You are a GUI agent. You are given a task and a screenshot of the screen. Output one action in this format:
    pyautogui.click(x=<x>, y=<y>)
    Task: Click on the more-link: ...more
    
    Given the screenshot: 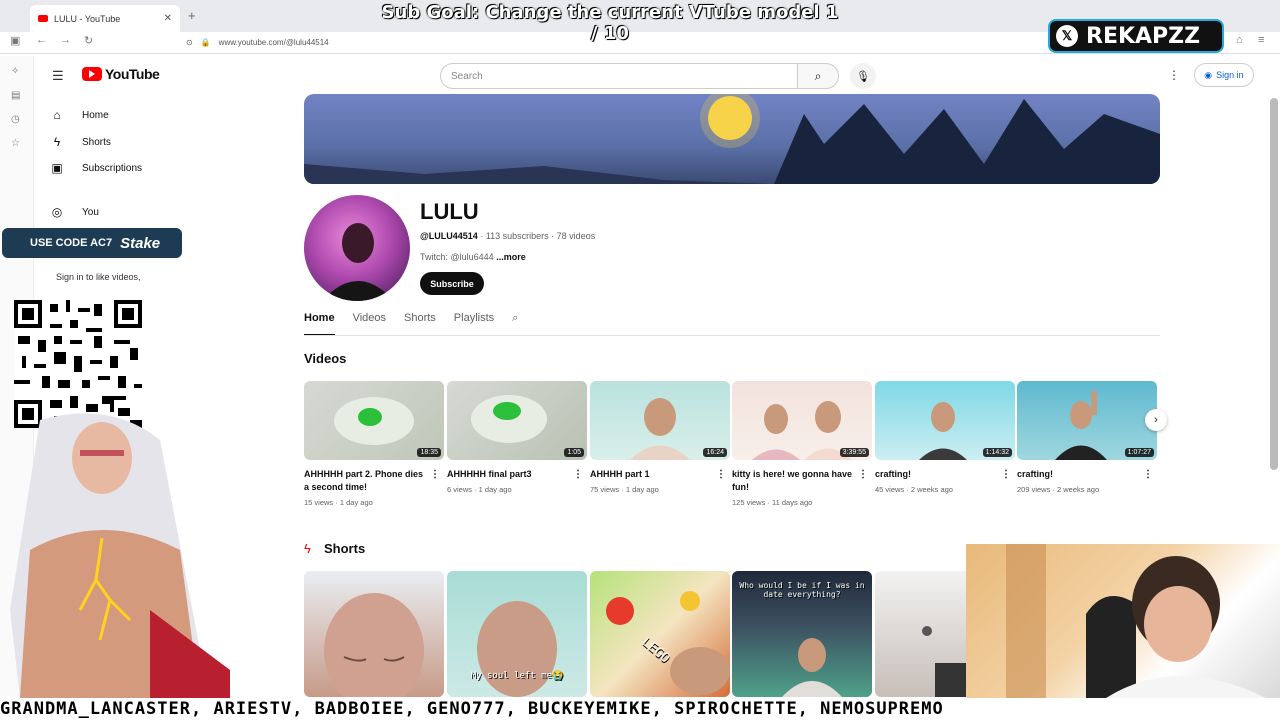 What is the action you would take?
    pyautogui.click(x=511, y=257)
    